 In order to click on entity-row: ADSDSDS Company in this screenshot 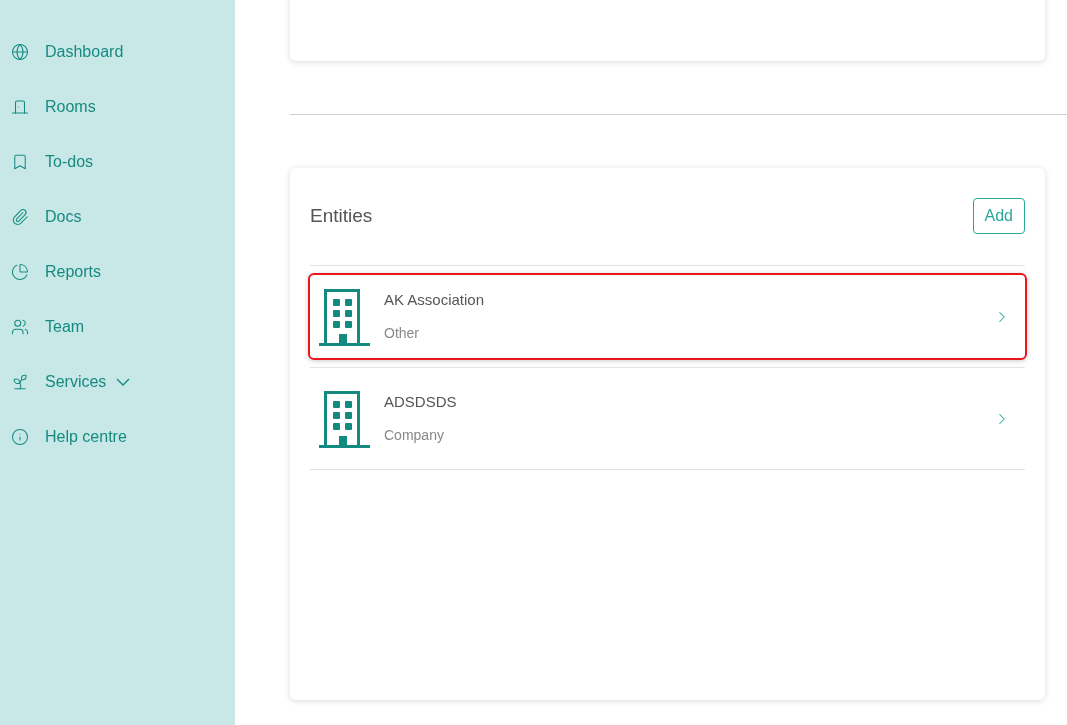, I will do `click(667, 418)`.